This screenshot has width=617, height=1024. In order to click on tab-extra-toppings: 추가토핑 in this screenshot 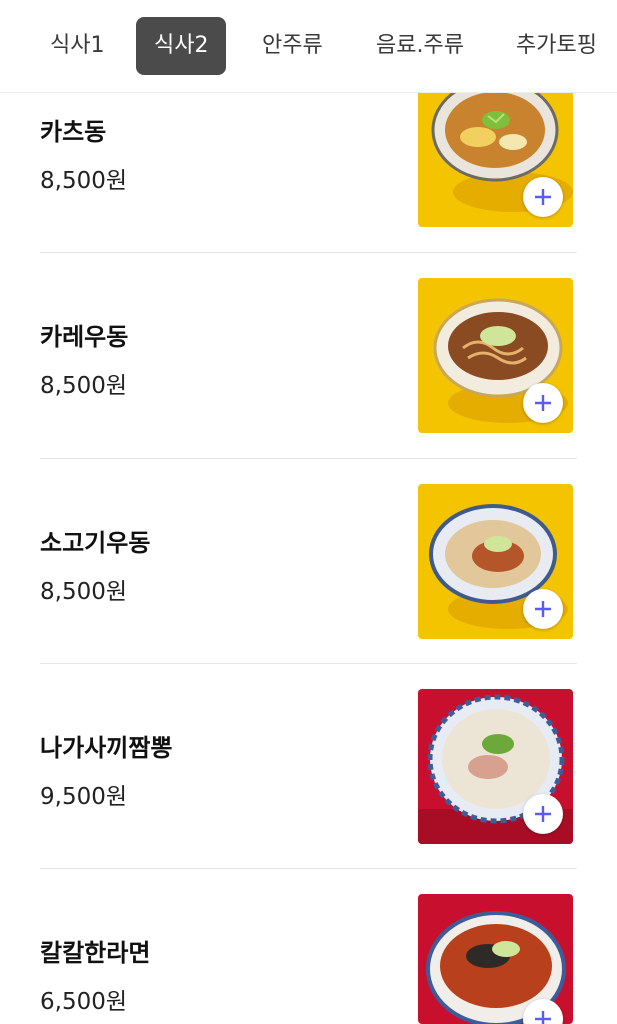, I will do `click(556, 46)`.